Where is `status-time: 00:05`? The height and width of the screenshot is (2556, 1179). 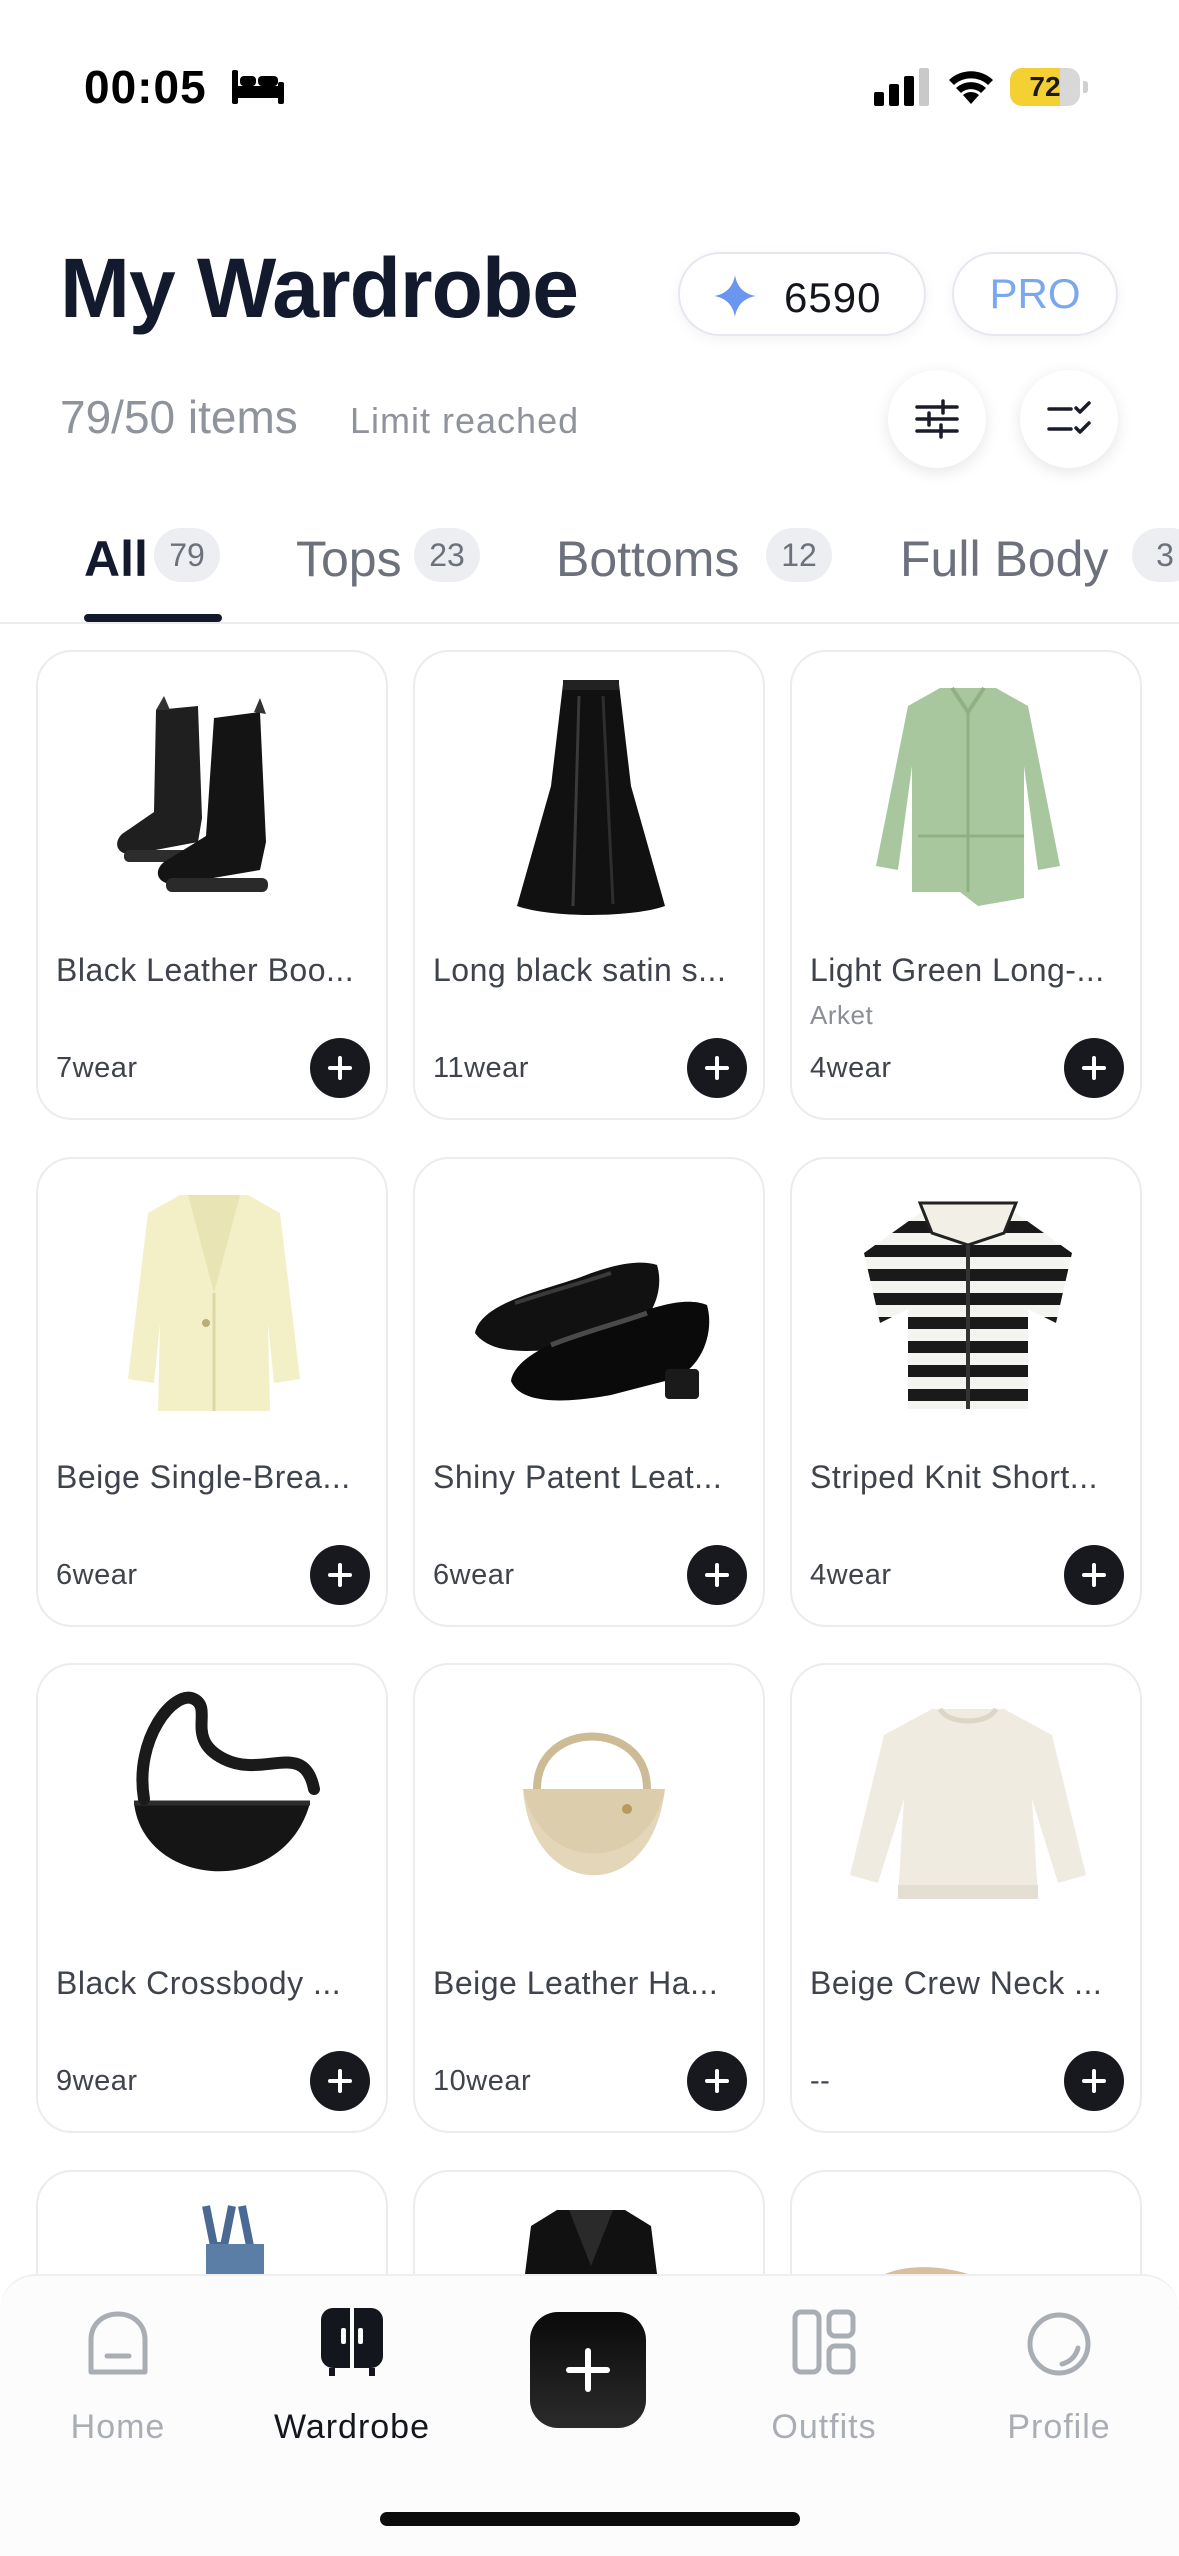 status-time: 00:05 is located at coordinates (145, 87).